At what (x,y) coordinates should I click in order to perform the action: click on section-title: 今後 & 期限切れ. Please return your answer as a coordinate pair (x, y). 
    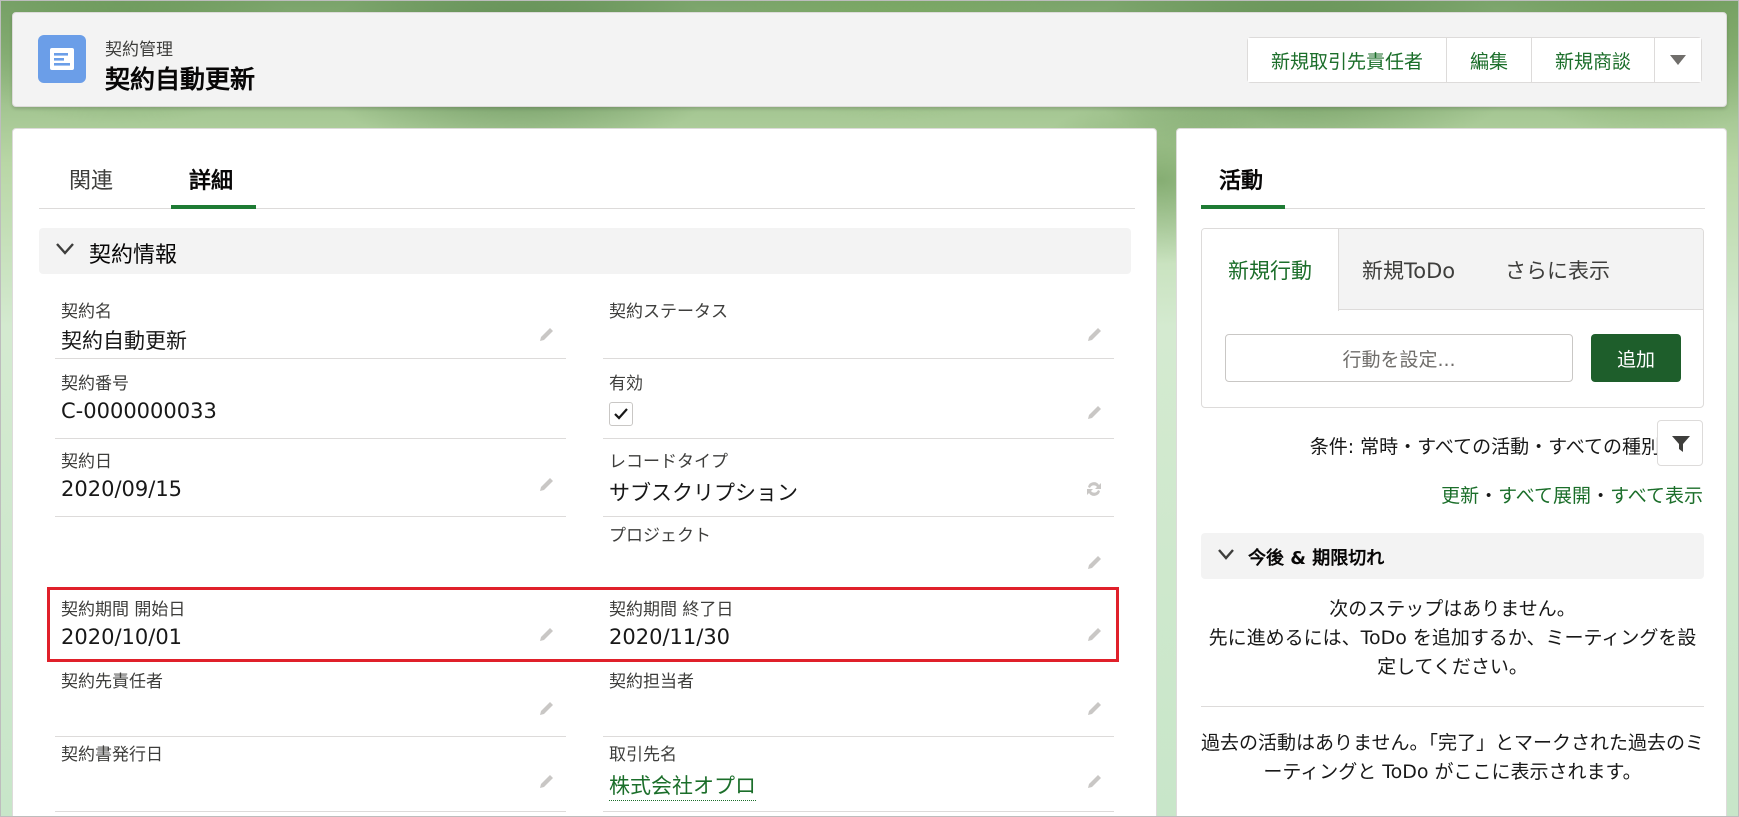
    Looking at the image, I should click on (1316, 558).